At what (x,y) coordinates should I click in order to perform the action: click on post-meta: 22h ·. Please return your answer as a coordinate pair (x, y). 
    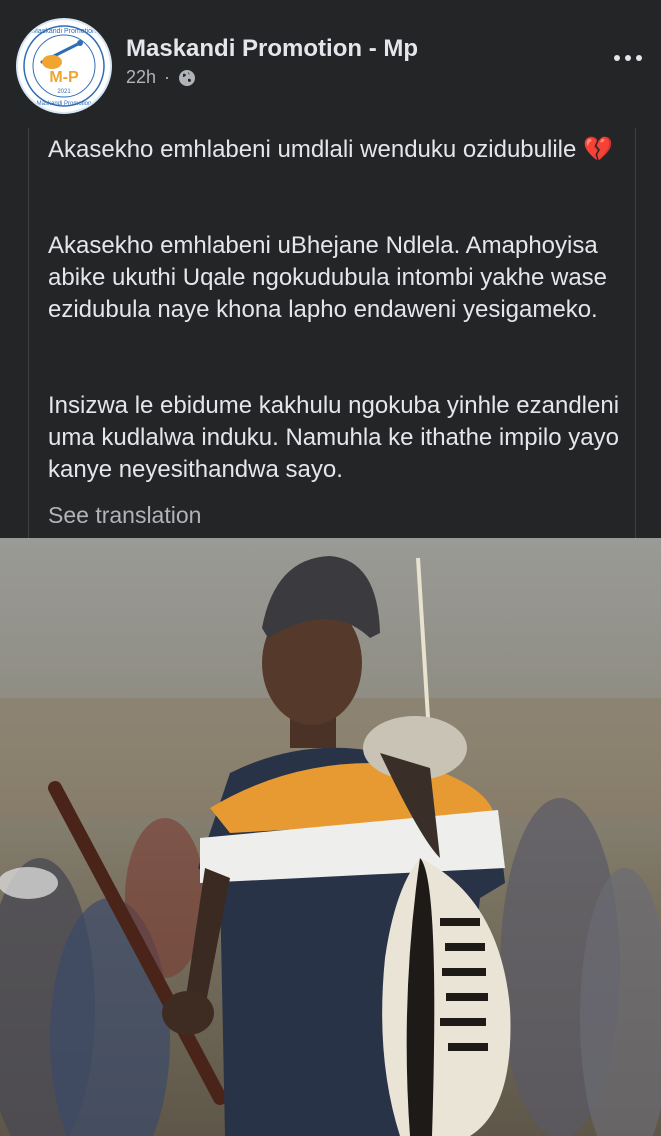
    Looking at the image, I should click on (161, 77).